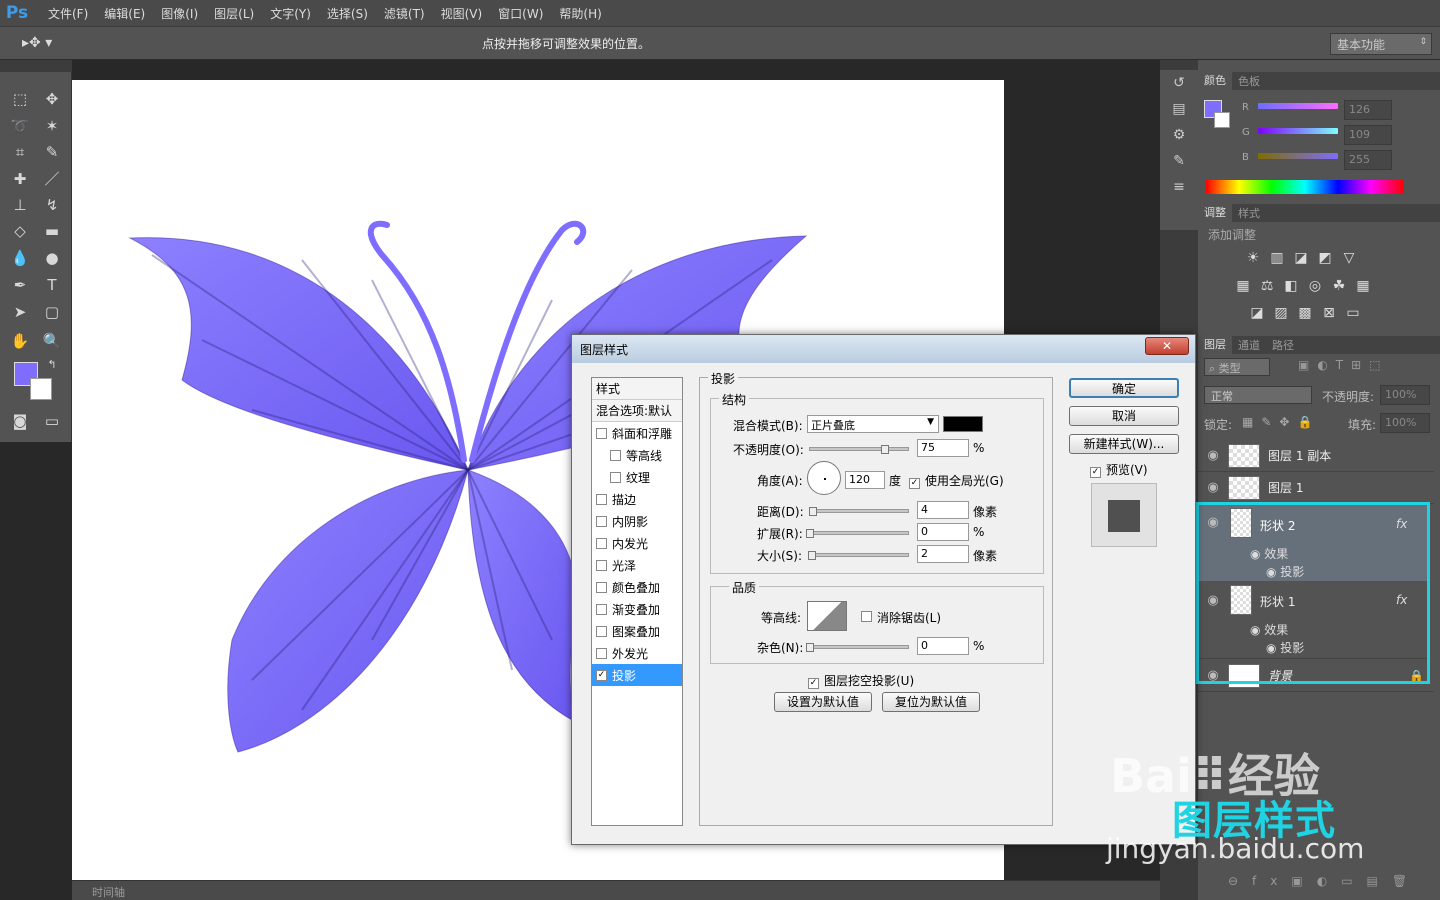 The height and width of the screenshot is (900, 1440). What do you see at coordinates (1329, 315) in the screenshot?
I see `selective-color-icon: ⊠` at bounding box center [1329, 315].